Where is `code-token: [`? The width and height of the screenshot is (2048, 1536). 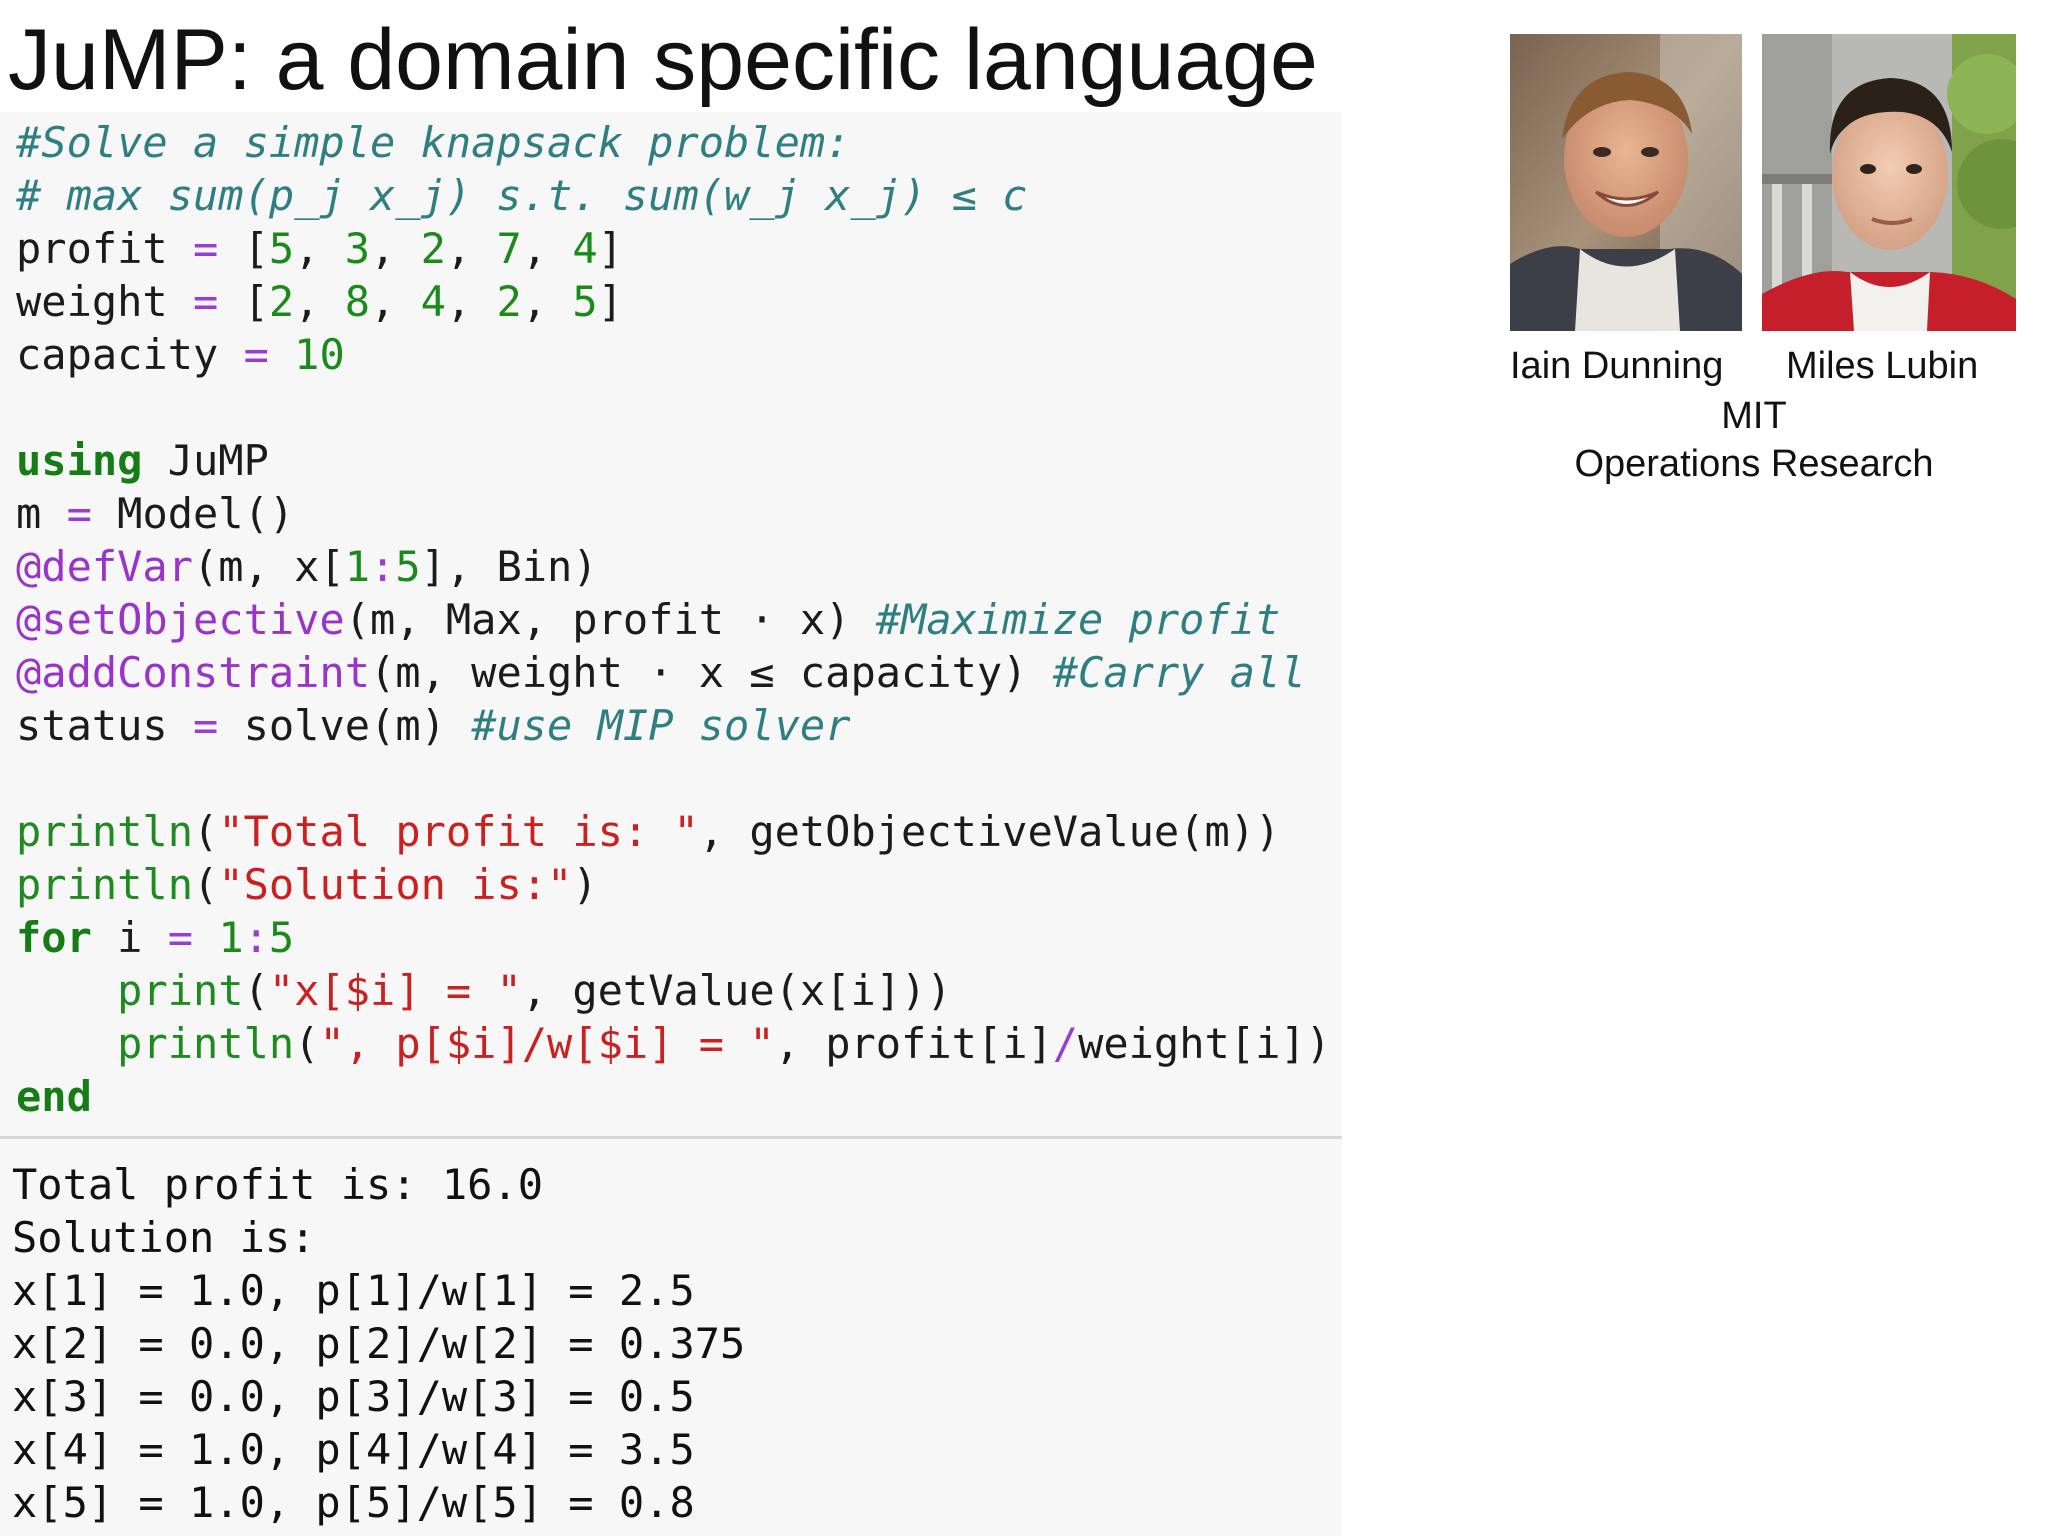
code-token: [ is located at coordinates (243, 301).